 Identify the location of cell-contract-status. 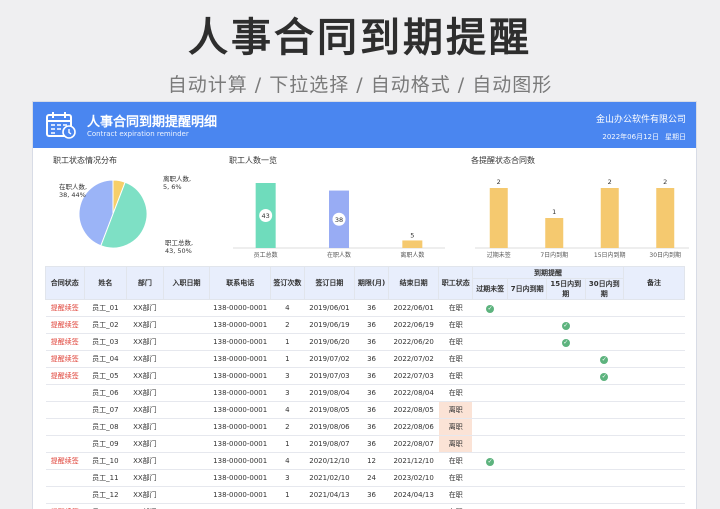
(65, 478).